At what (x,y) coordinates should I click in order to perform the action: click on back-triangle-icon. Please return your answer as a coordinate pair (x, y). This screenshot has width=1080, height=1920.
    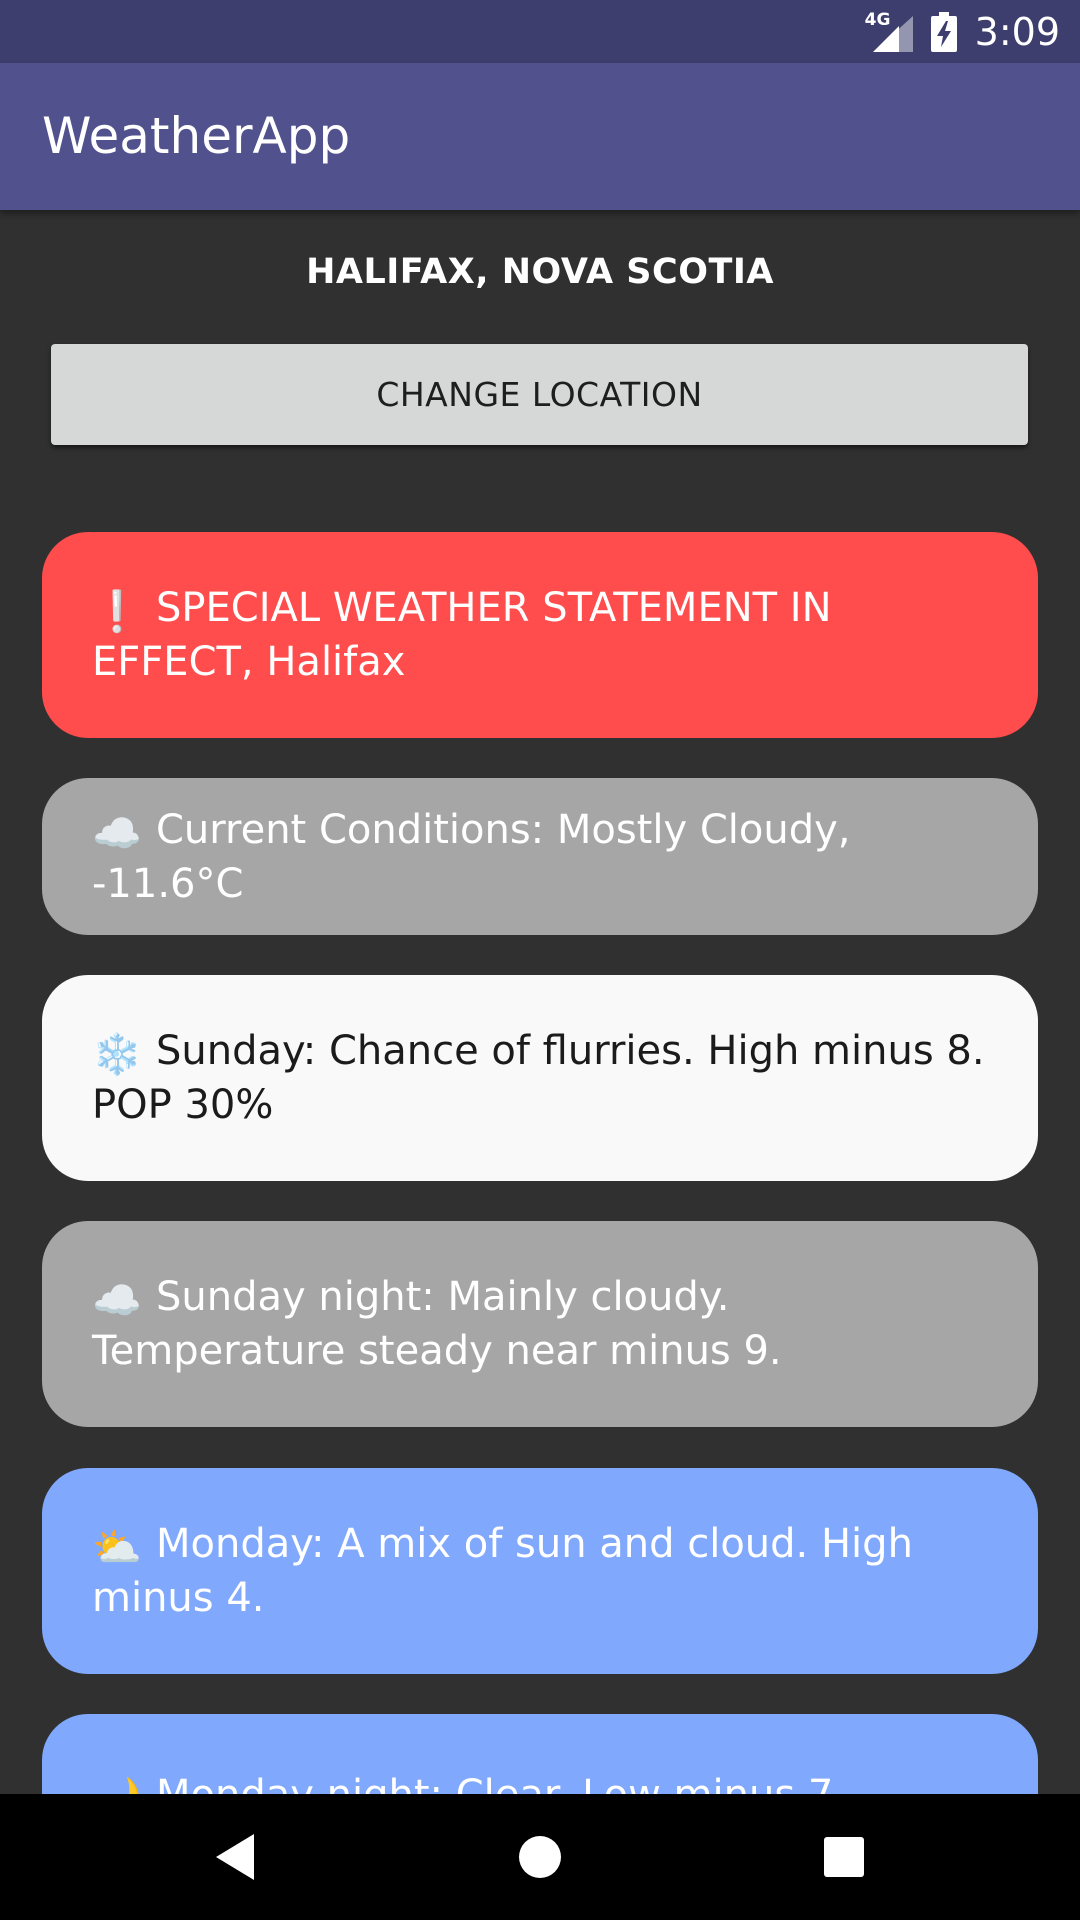
    Looking at the image, I should click on (235, 1857).